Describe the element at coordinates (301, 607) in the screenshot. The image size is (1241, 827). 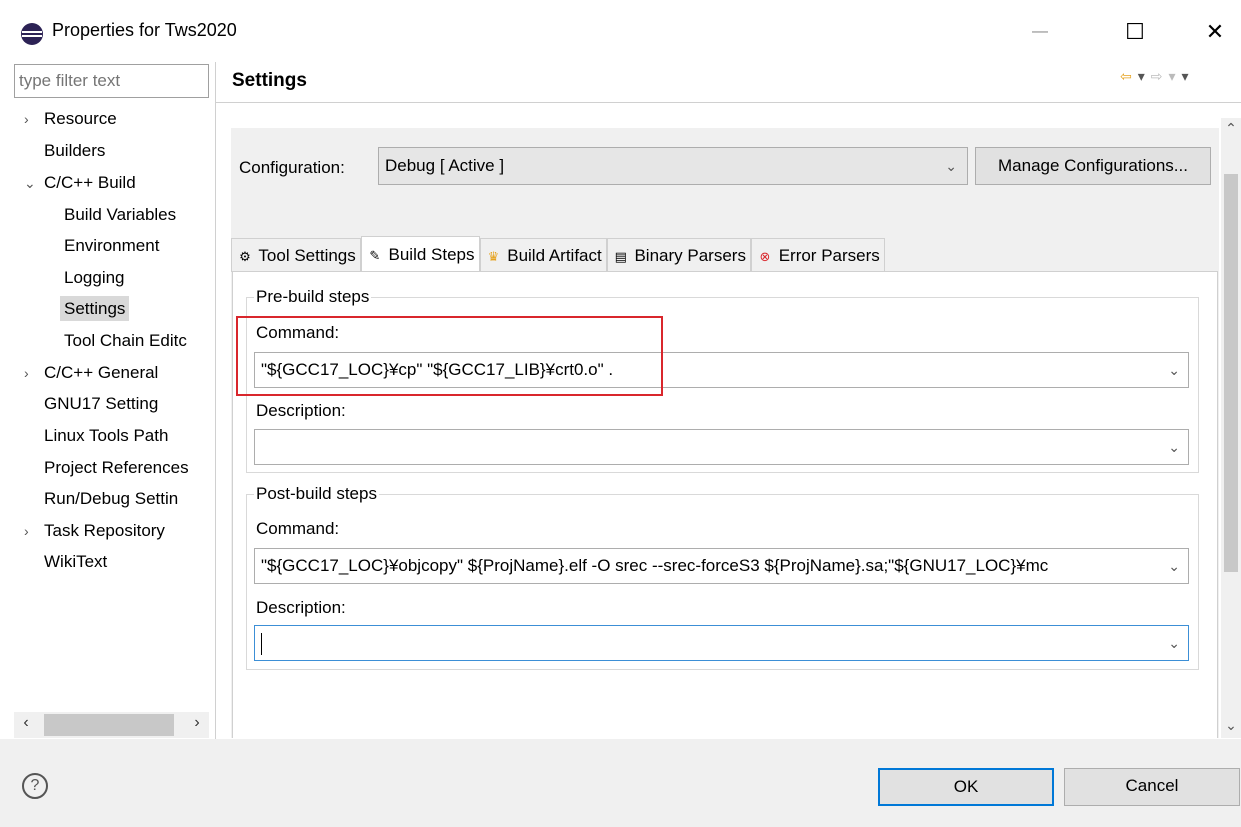
I see `post-build-description-label: Description:` at that location.